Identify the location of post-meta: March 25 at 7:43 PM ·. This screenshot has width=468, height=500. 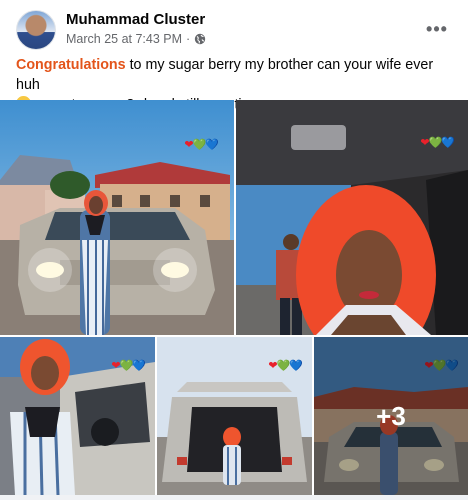
(136, 39).